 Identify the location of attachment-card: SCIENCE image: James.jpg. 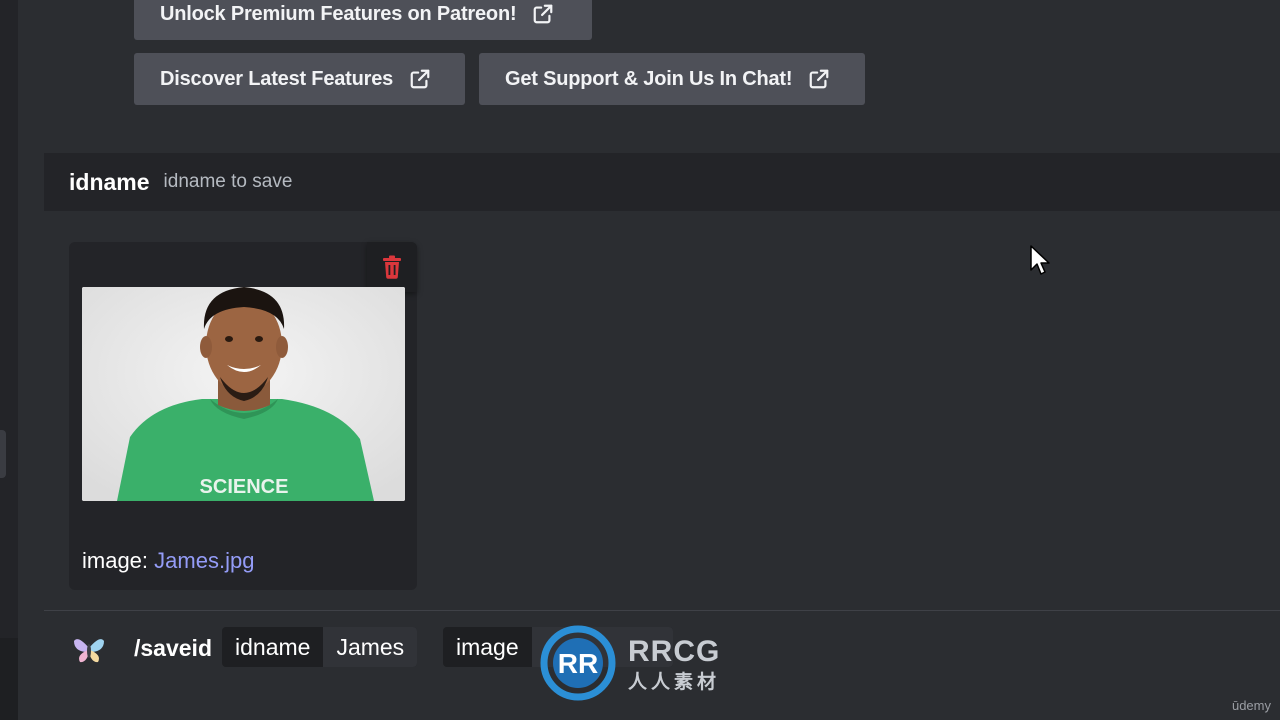
(243, 416).